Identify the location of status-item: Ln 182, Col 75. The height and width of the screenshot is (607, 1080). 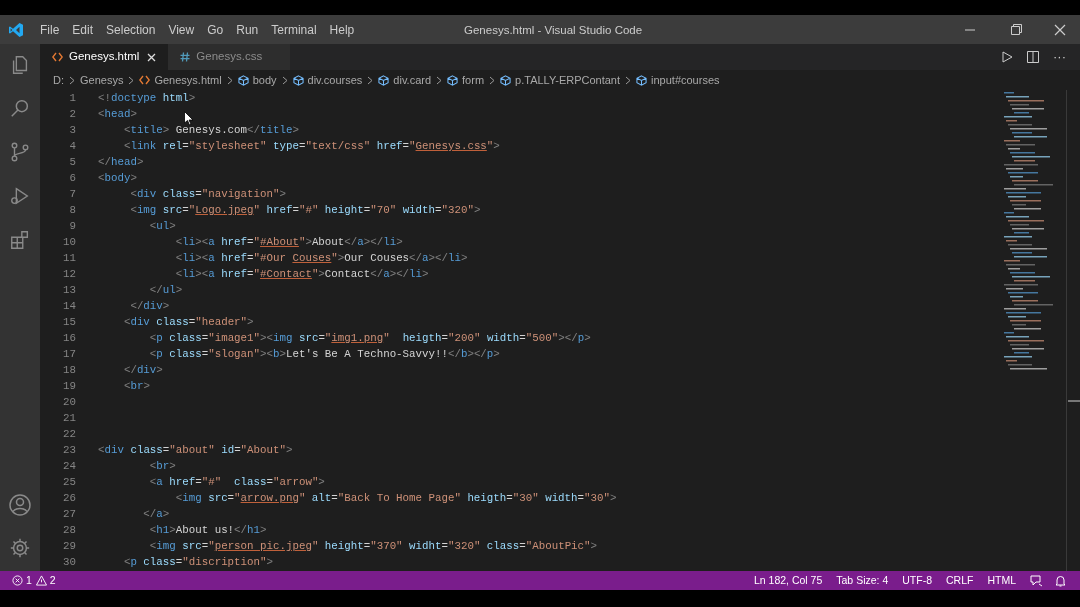
(788, 580).